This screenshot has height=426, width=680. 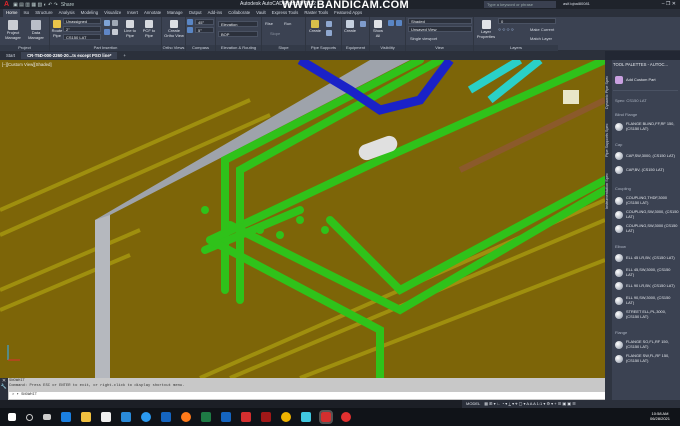 What do you see at coordinates (399, 23) in the screenshot?
I see `hide-icon` at bounding box center [399, 23].